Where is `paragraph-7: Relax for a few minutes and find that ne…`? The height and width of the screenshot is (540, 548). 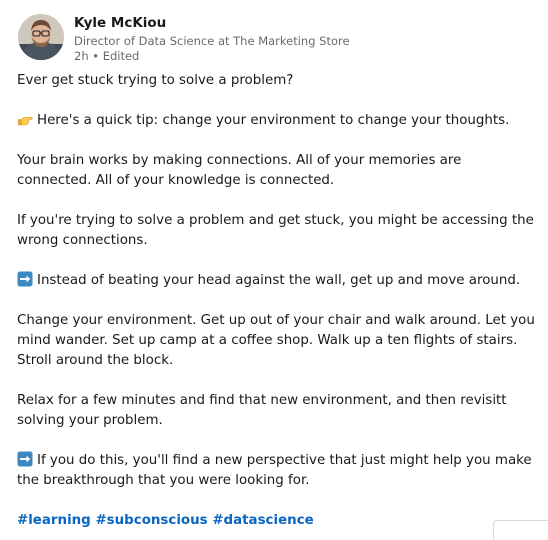 paragraph-7: Relax for a few minutes and find that ne… is located at coordinates (262, 410).